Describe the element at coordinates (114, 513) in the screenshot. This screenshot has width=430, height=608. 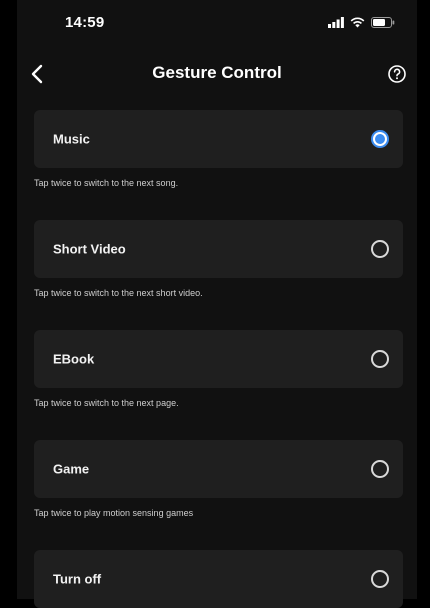
I see `option-description: Tap twice to play motion sensing games` at that location.